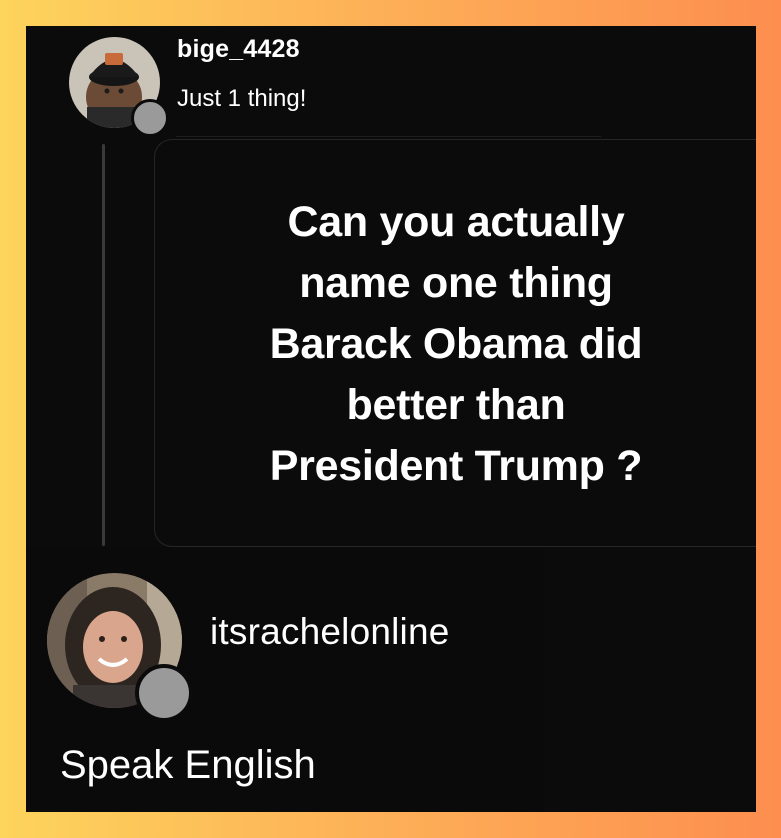 This screenshot has height=838, width=781. I want to click on quote-line: Can you actually, so click(456, 222).